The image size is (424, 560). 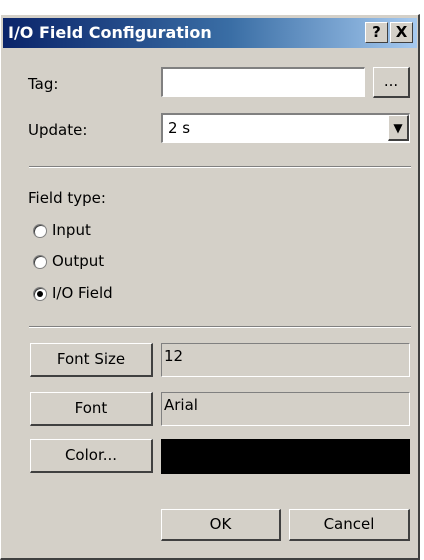 What do you see at coordinates (78, 261) in the screenshot?
I see `radio-output-label: Output` at bounding box center [78, 261].